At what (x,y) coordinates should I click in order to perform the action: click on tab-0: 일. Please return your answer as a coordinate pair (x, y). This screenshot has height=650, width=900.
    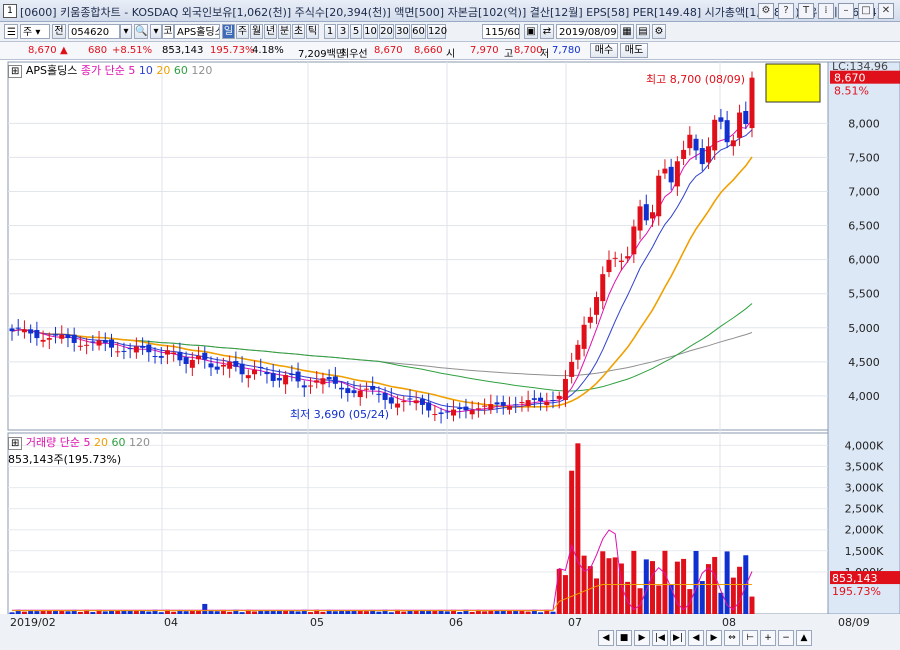
    Looking at the image, I should click on (228, 31).